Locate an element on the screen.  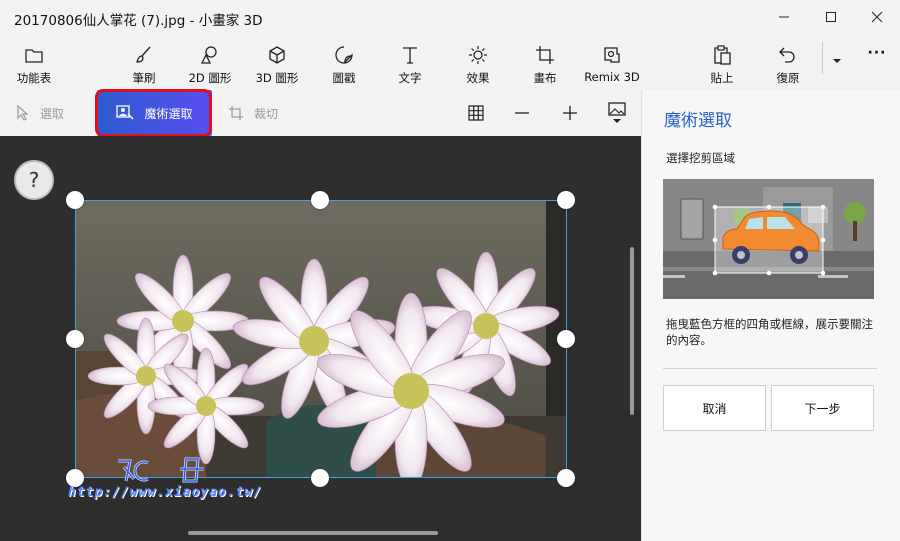
magic-select-icon is located at coordinates (125, 112).